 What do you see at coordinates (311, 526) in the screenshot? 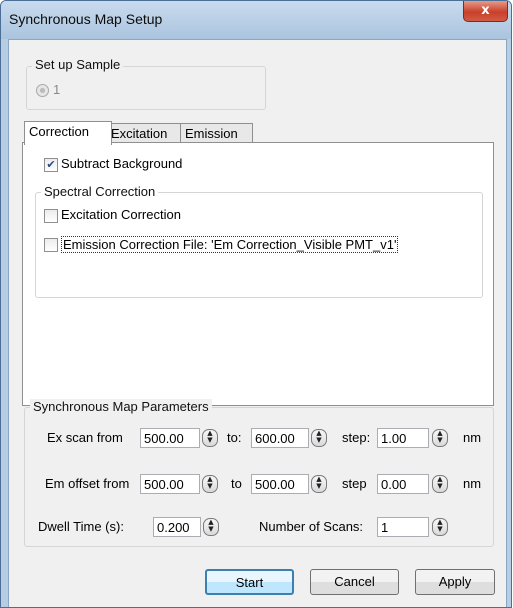
I see `number-of-scans-label: Number of Scans:` at bounding box center [311, 526].